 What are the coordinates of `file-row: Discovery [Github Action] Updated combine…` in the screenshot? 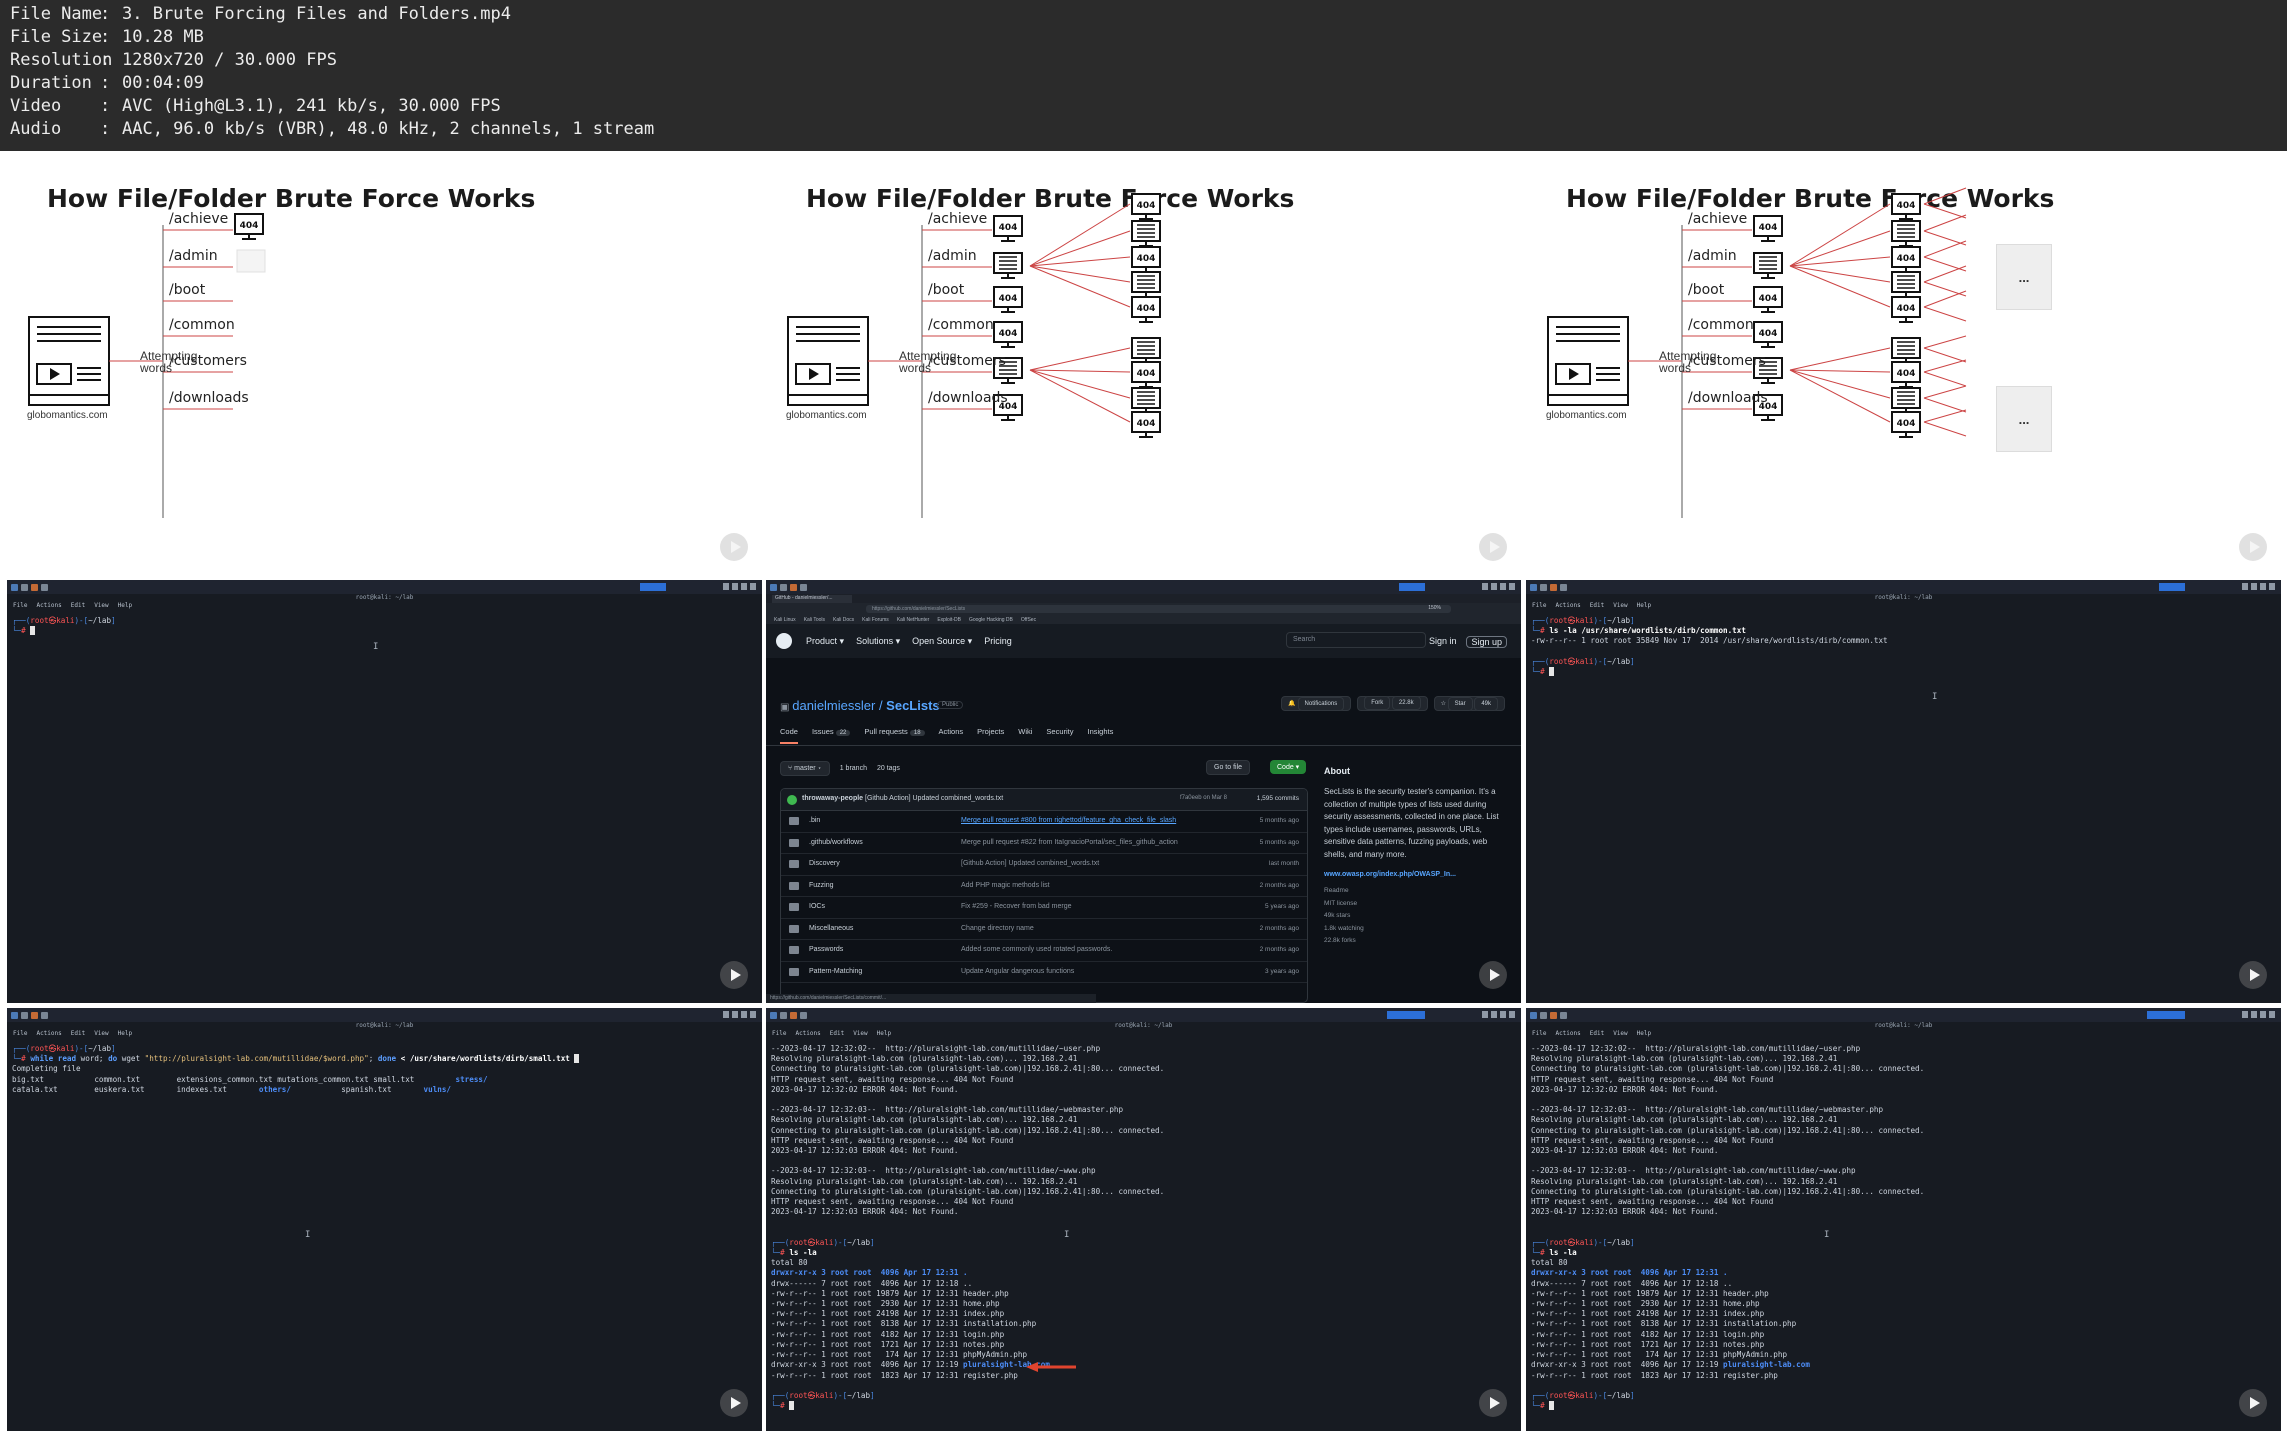 It's located at (1044, 865).